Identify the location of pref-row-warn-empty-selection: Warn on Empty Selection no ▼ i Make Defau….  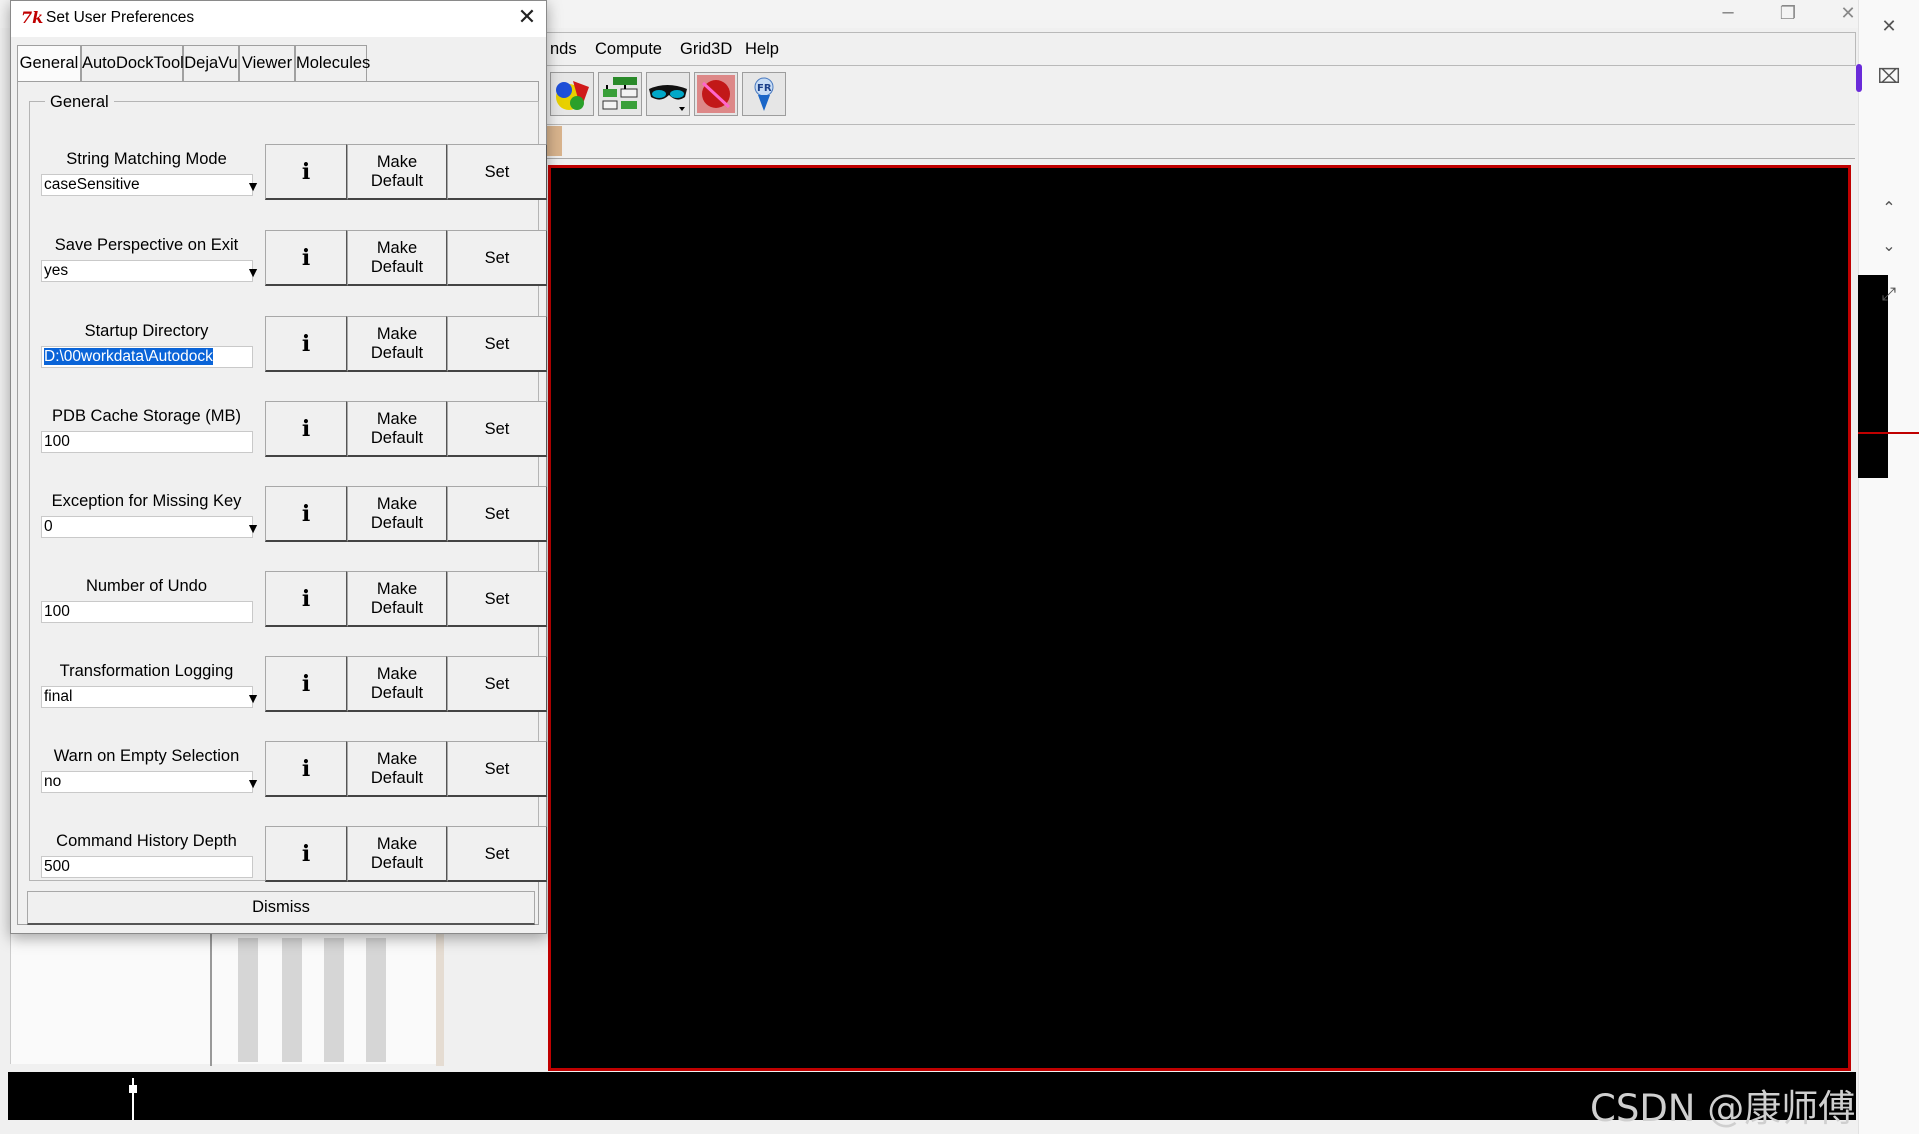
(288, 780).